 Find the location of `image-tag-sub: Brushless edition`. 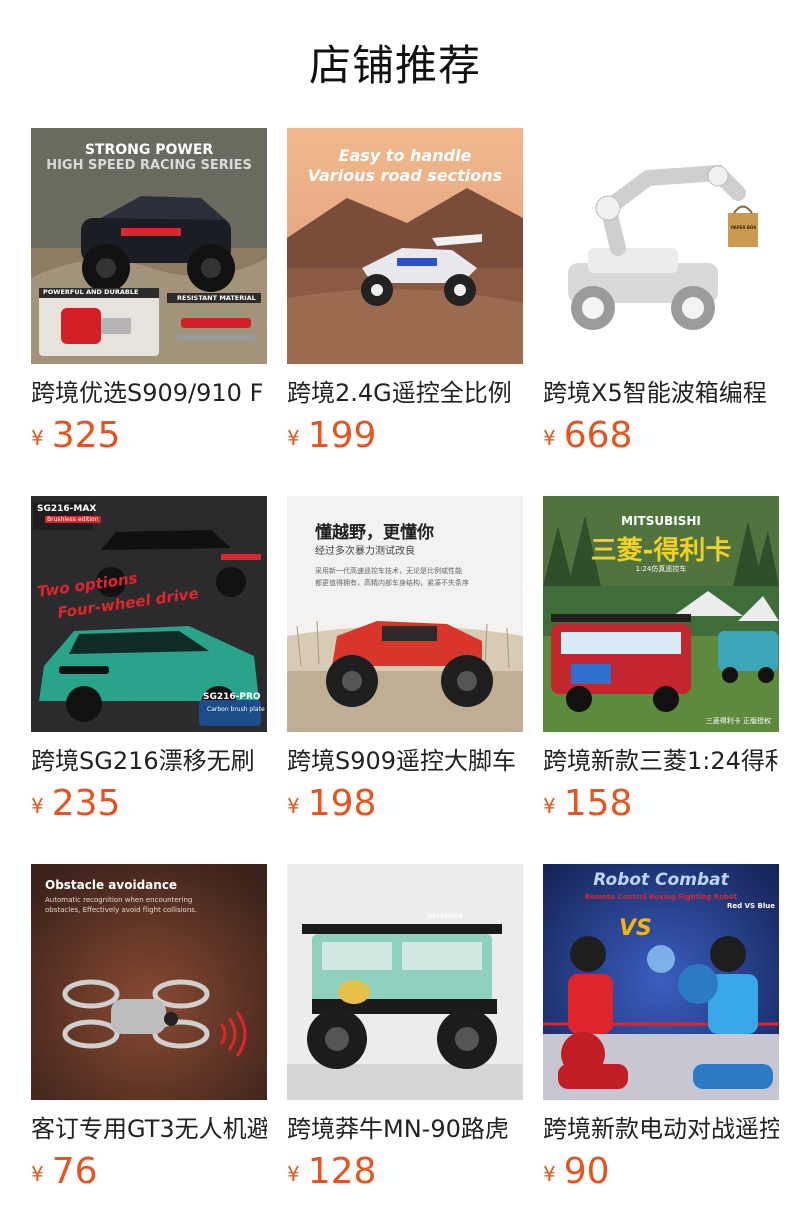

image-tag-sub: Brushless edition is located at coordinates (73, 519).